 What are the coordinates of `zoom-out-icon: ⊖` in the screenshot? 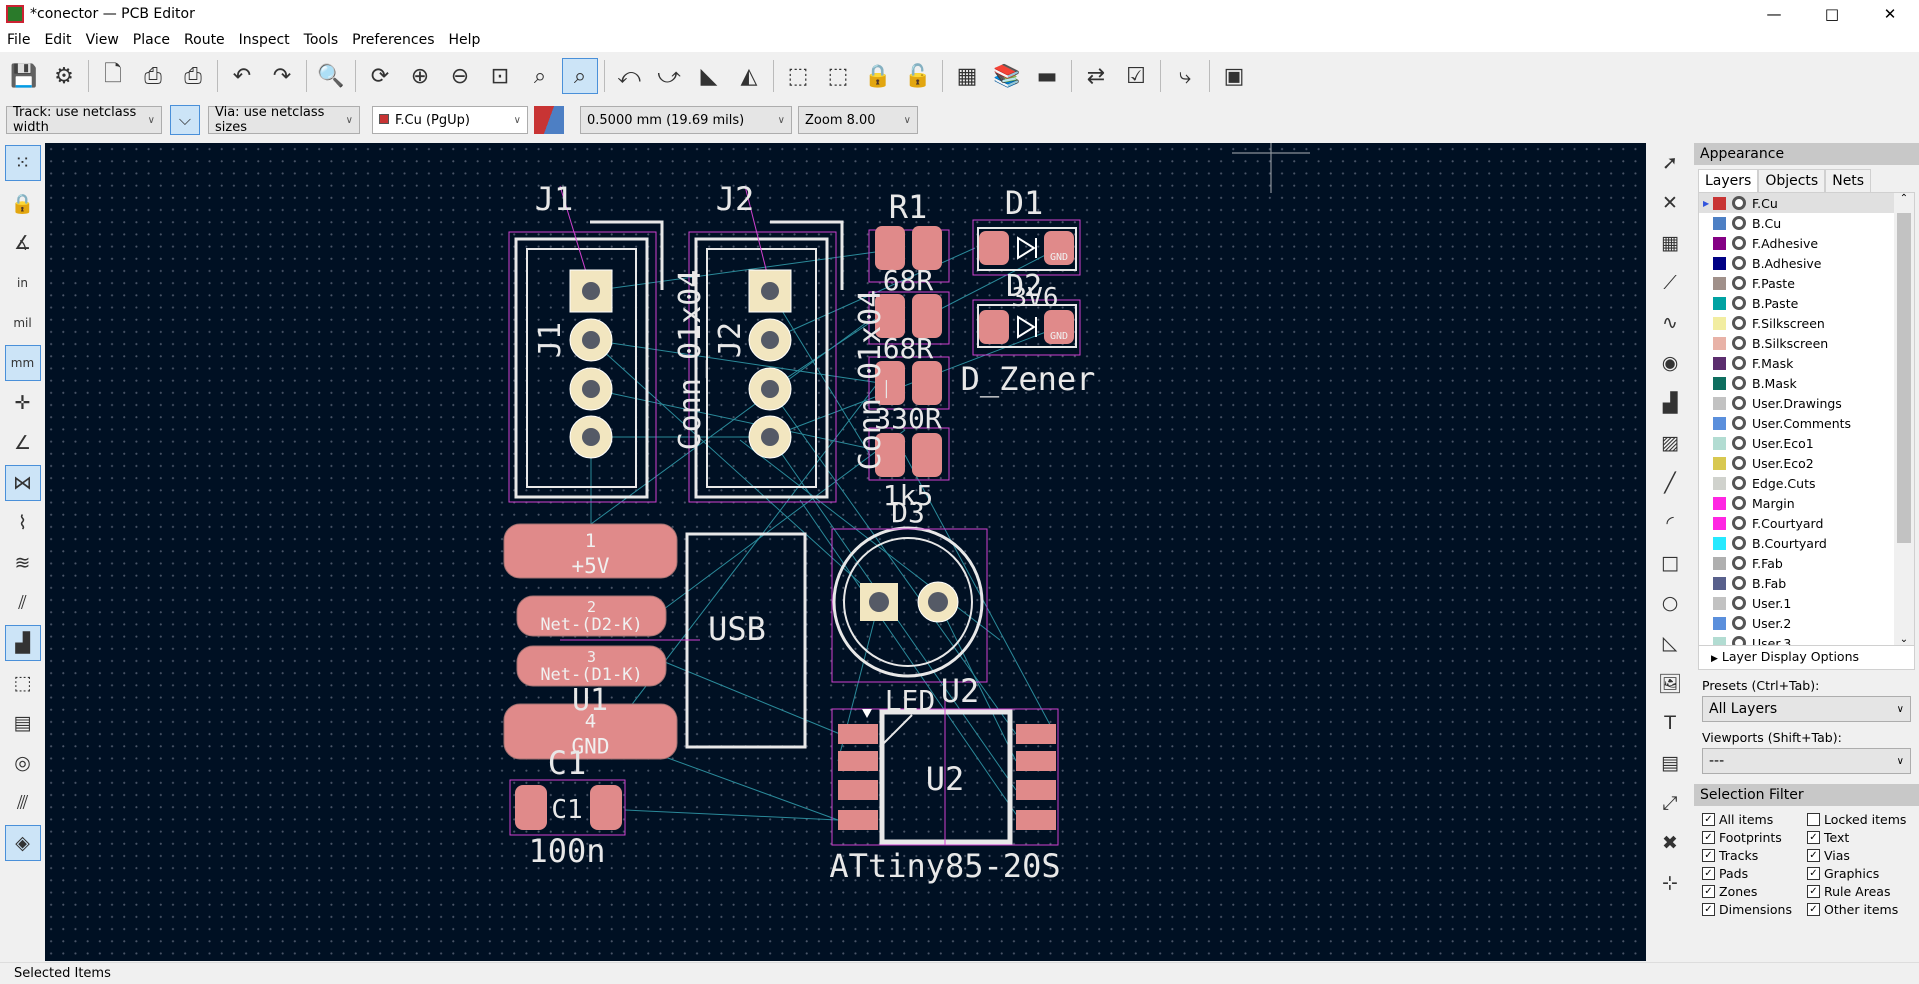 It's located at (460, 76).